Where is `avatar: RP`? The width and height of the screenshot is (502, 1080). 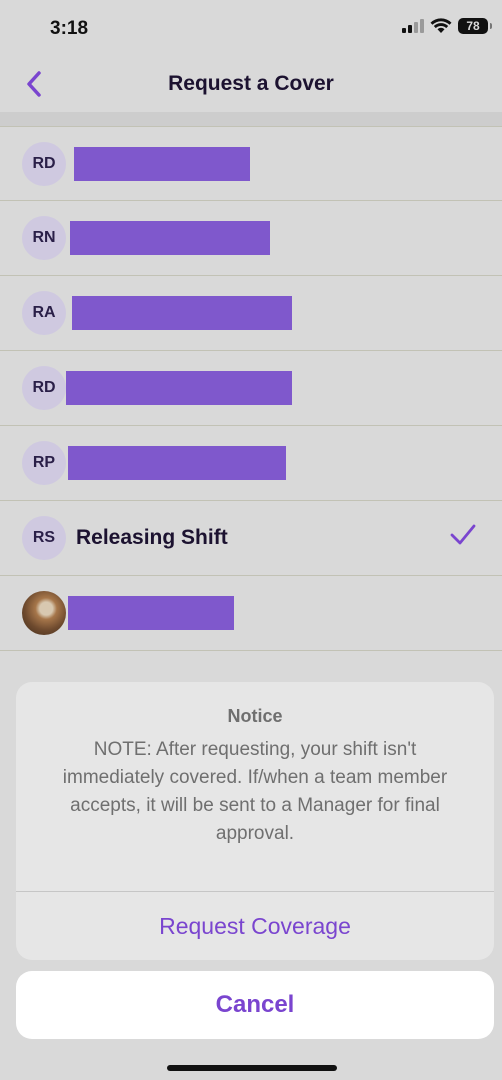 avatar: RP is located at coordinates (44, 463).